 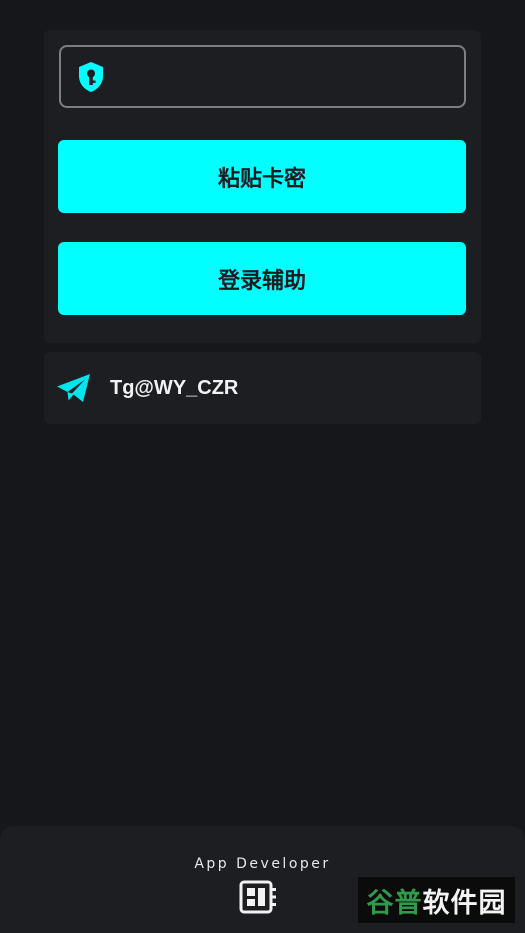 What do you see at coordinates (262, 388) in the screenshot?
I see `telegram-contact-card: Tg@WY_CZR` at bounding box center [262, 388].